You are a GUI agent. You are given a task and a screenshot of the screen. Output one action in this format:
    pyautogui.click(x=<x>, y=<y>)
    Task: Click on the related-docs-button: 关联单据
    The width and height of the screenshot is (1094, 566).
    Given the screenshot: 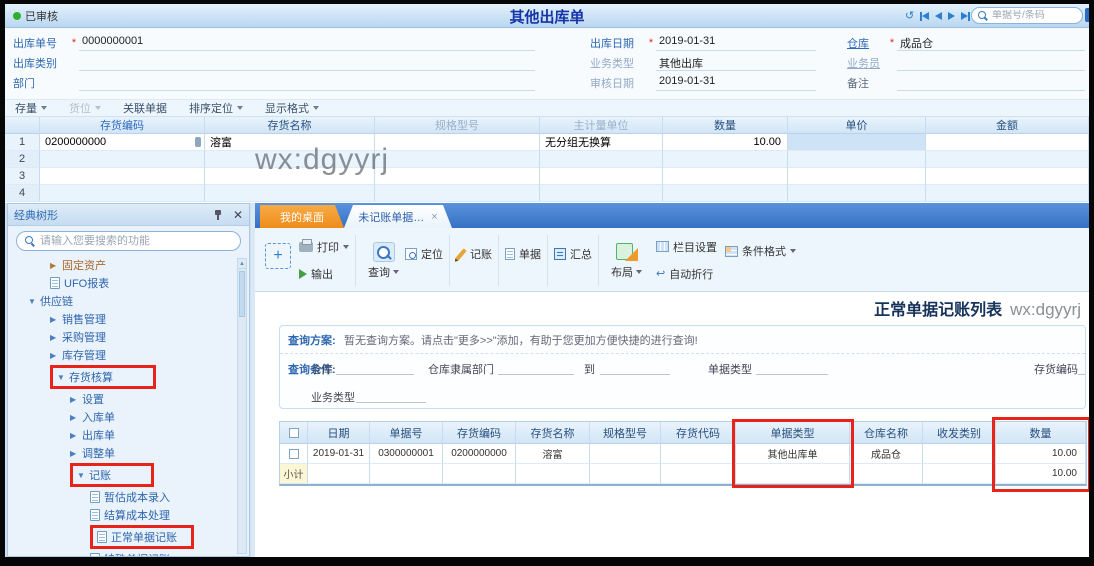 What is the action you would take?
    pyautogui.click(x=145, y=108)
    